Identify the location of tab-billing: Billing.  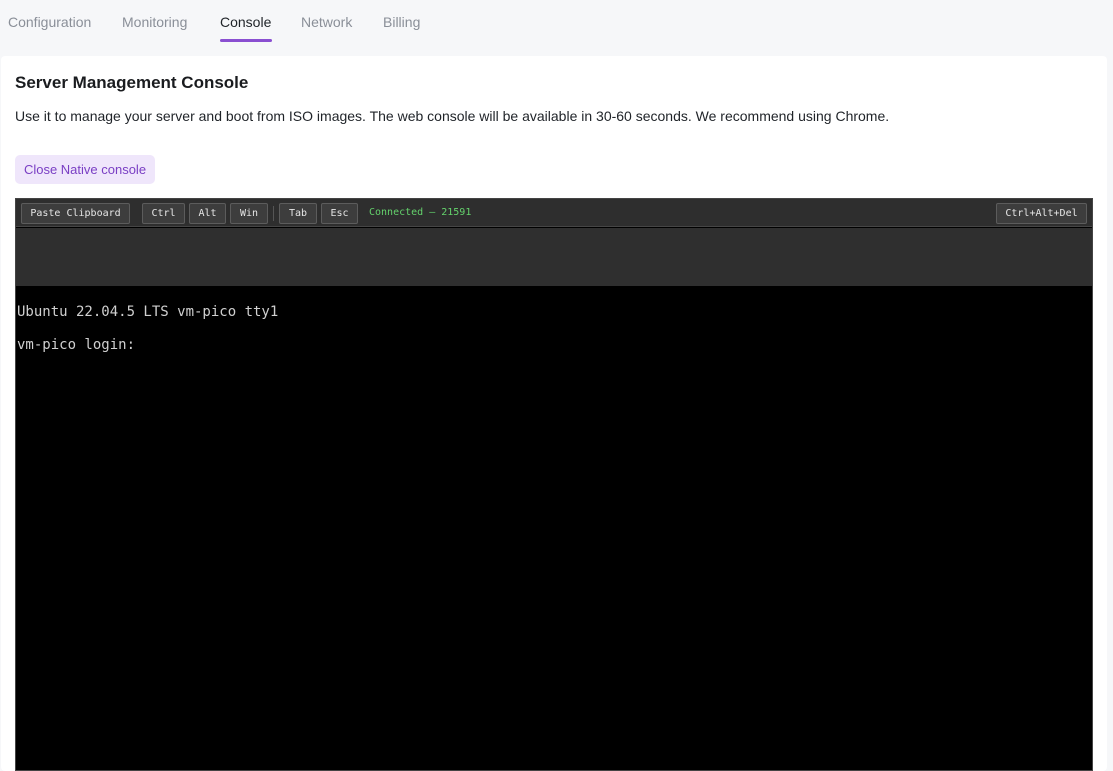
(401, 29).